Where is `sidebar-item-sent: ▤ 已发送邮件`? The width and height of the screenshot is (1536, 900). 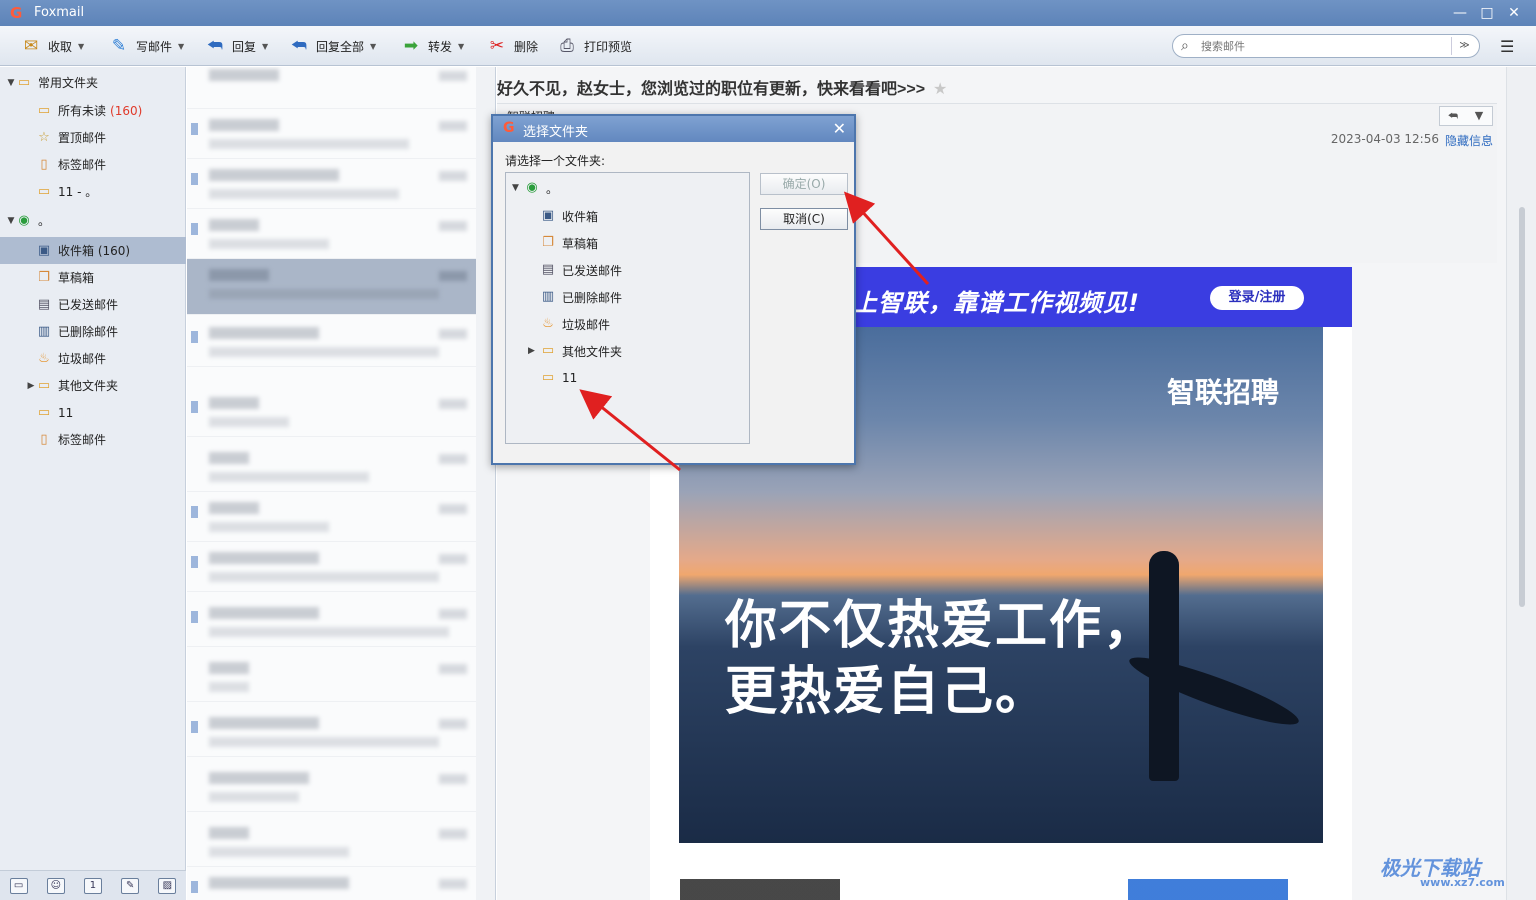 sidebar-item-sent: ▤ 已发送邮件 is located at coordinates (93, 304).